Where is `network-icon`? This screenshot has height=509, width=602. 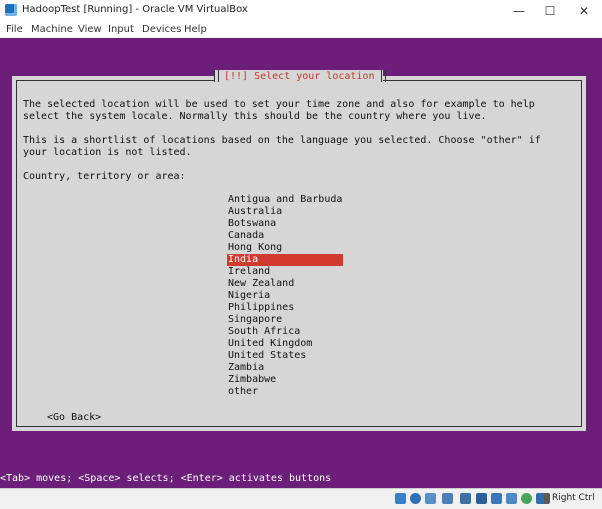
network-icon is located at coordinates (447, 498).